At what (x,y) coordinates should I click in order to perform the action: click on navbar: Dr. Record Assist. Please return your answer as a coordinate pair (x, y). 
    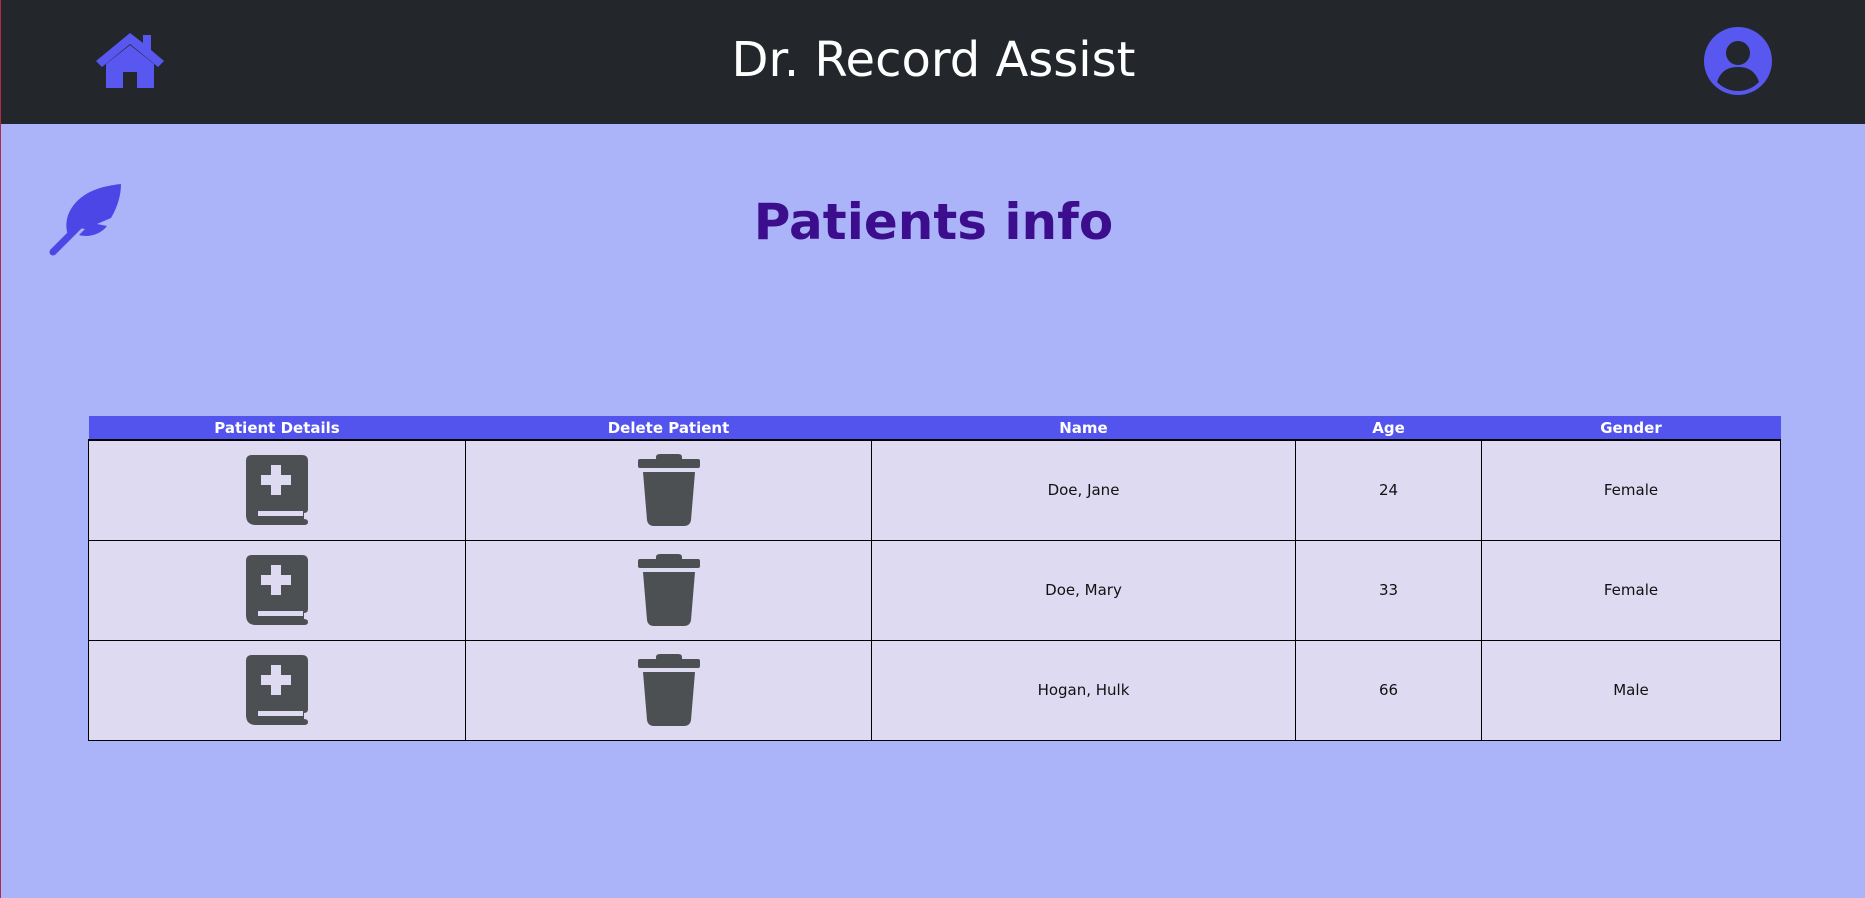
    Looking at the image, I should click on (933, 62).